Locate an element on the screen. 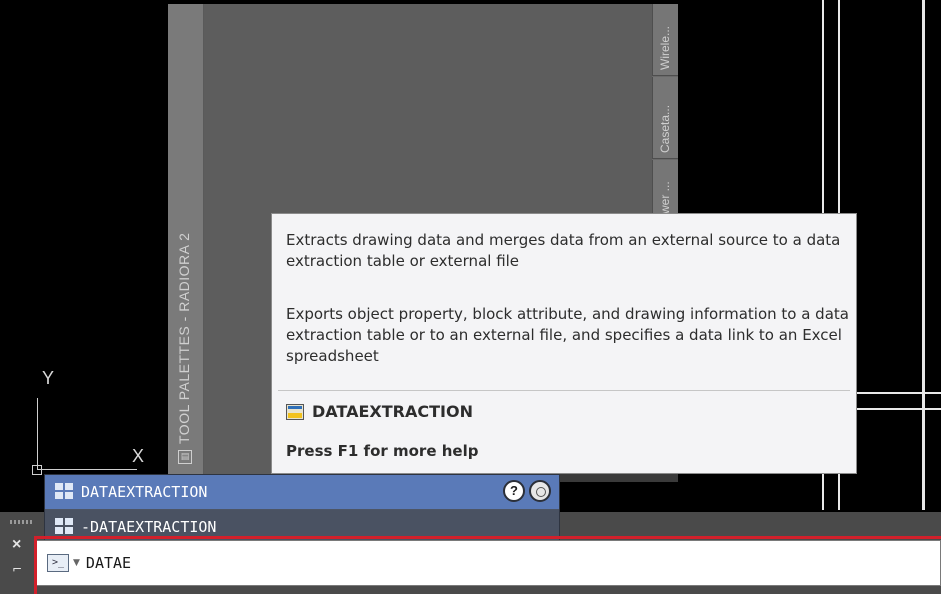 The width and height of the screenshot is (941, 594). tooltip-help-hint: Press F1 for more help is located at coordinates (382, 451).